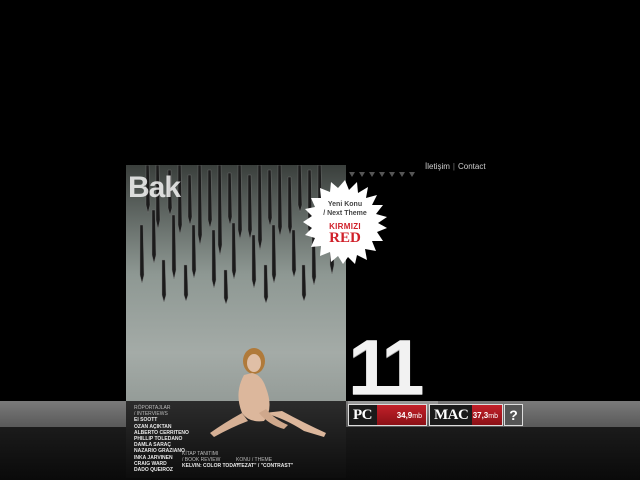 This screenshot has width=640, height=480. I want to click on badge-line1: Yeni Konu, so click(345, 204).